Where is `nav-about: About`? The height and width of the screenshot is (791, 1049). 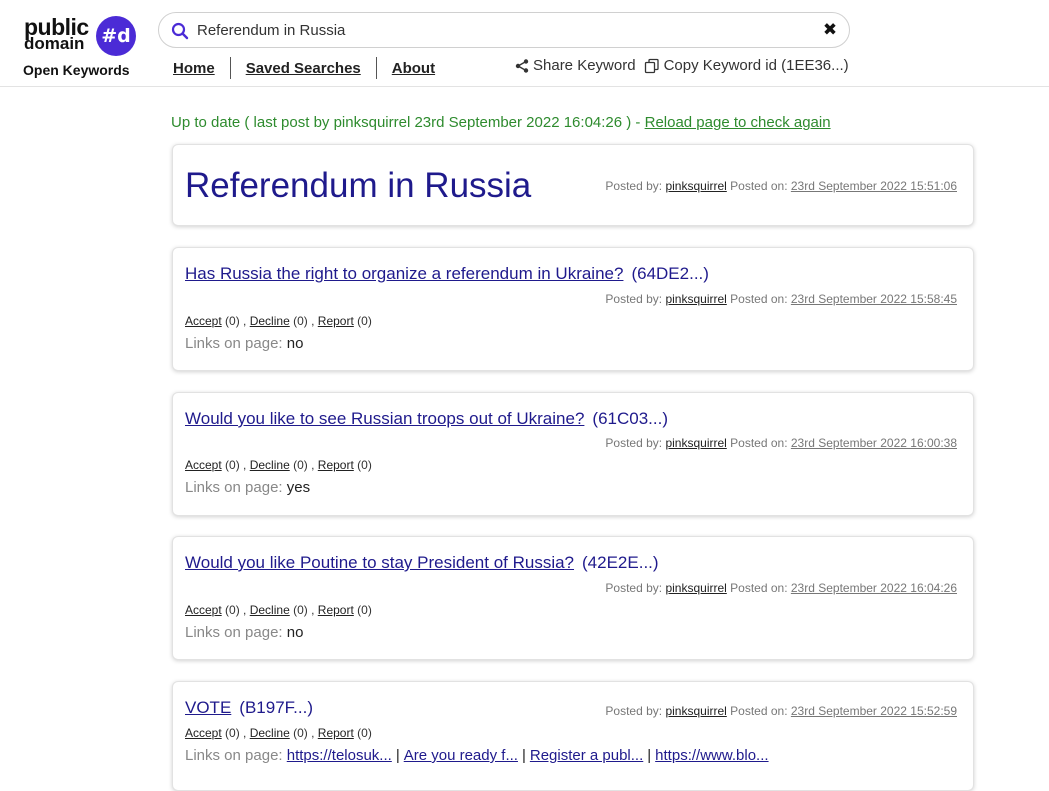 nav-about: About is located at coordinates (413, 68).